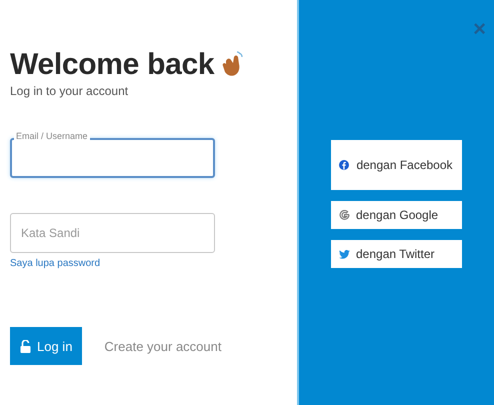  Describe the element at coordinates (344, 165) in the screenshot. I see `facebook-icon` at that location.